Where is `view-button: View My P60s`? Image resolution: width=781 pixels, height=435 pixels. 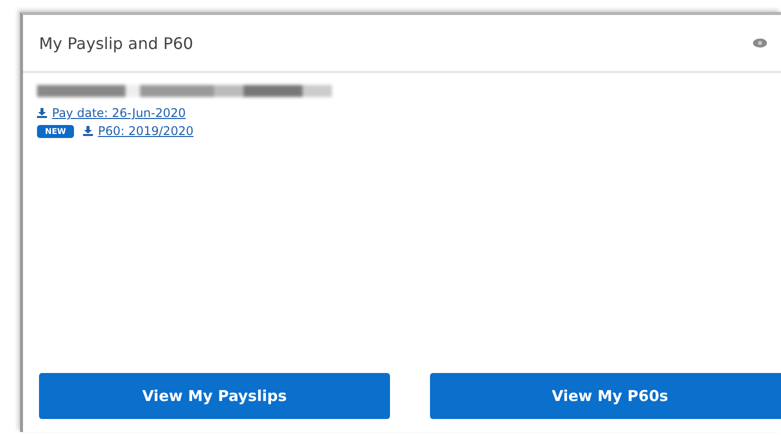 view-button: View My P60s is located at coordinates (605, 396).